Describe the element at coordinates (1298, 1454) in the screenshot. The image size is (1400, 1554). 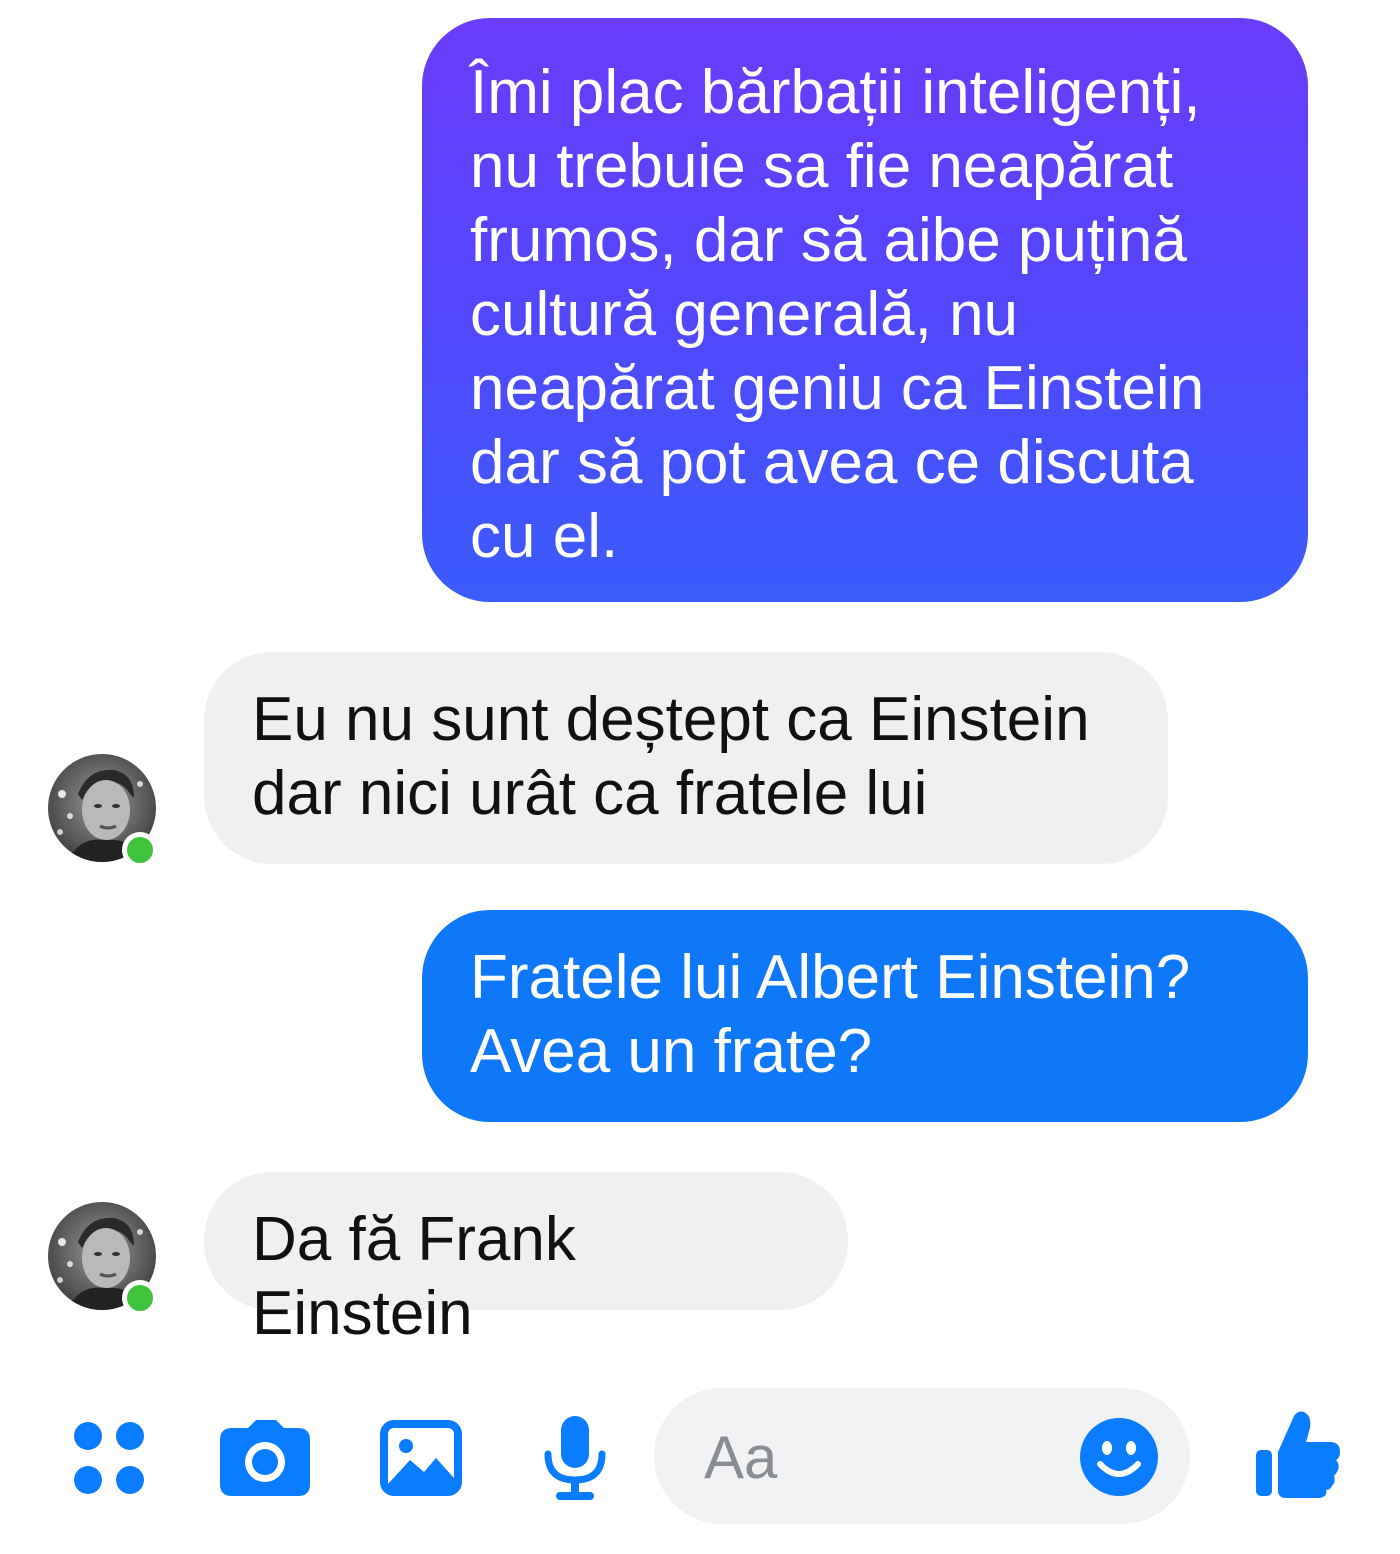
I see `thumbs-up-icon` at that location.